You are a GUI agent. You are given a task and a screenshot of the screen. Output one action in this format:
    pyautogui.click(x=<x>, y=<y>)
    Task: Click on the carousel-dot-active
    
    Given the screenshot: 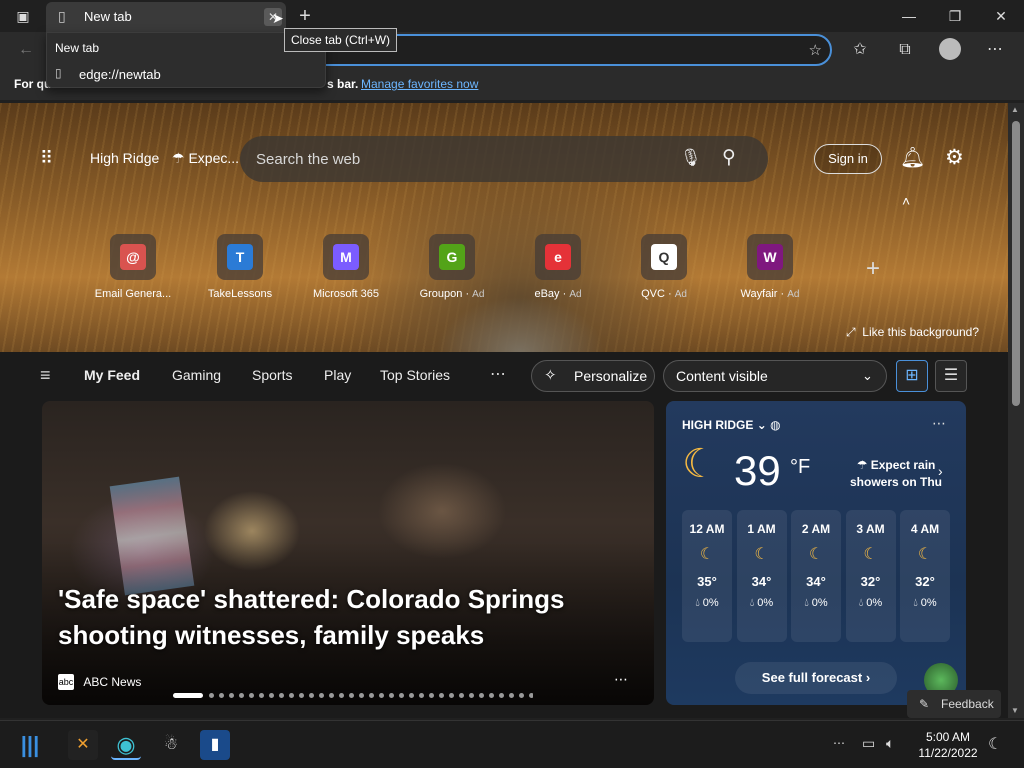 What is the action you would take?
    pyautogui.click(x=188, y=695)
    